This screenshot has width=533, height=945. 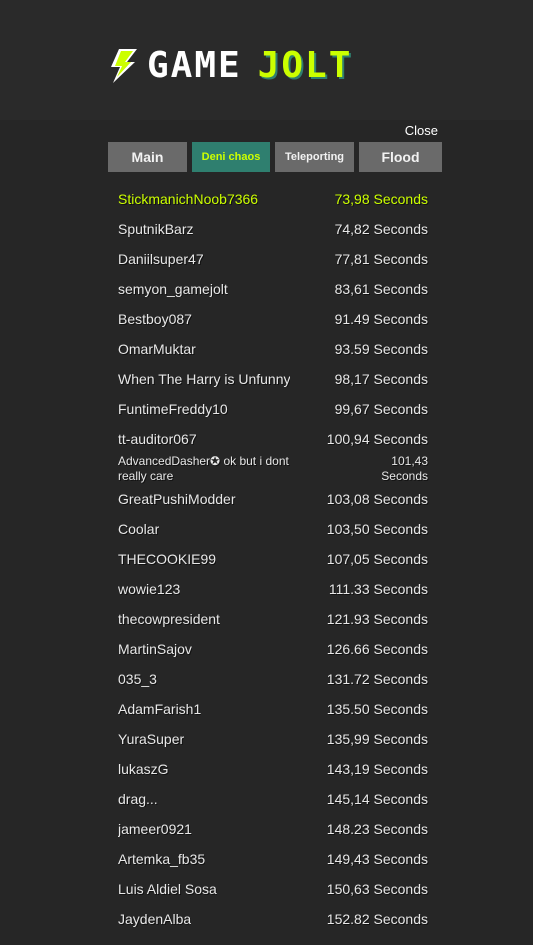 What do you see at coordinates (173, 409) in the screenshot?
I see `player-name: FuntimeFreddy10` at bounding box center [173, 409].